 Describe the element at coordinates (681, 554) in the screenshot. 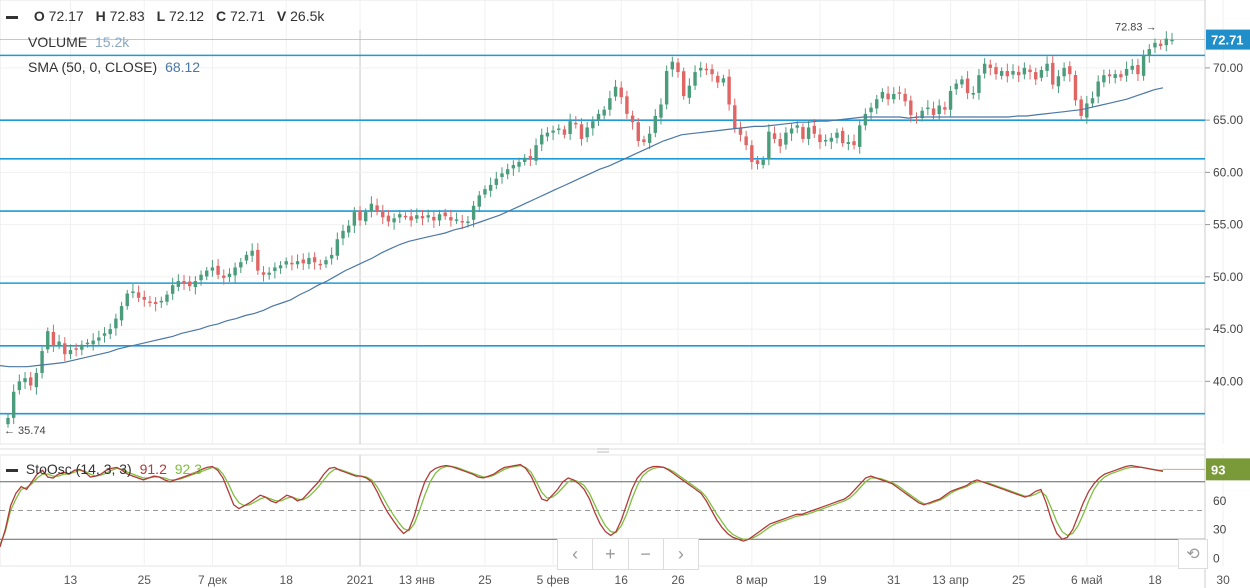

I see `scroll-right-button: ›` at that location.